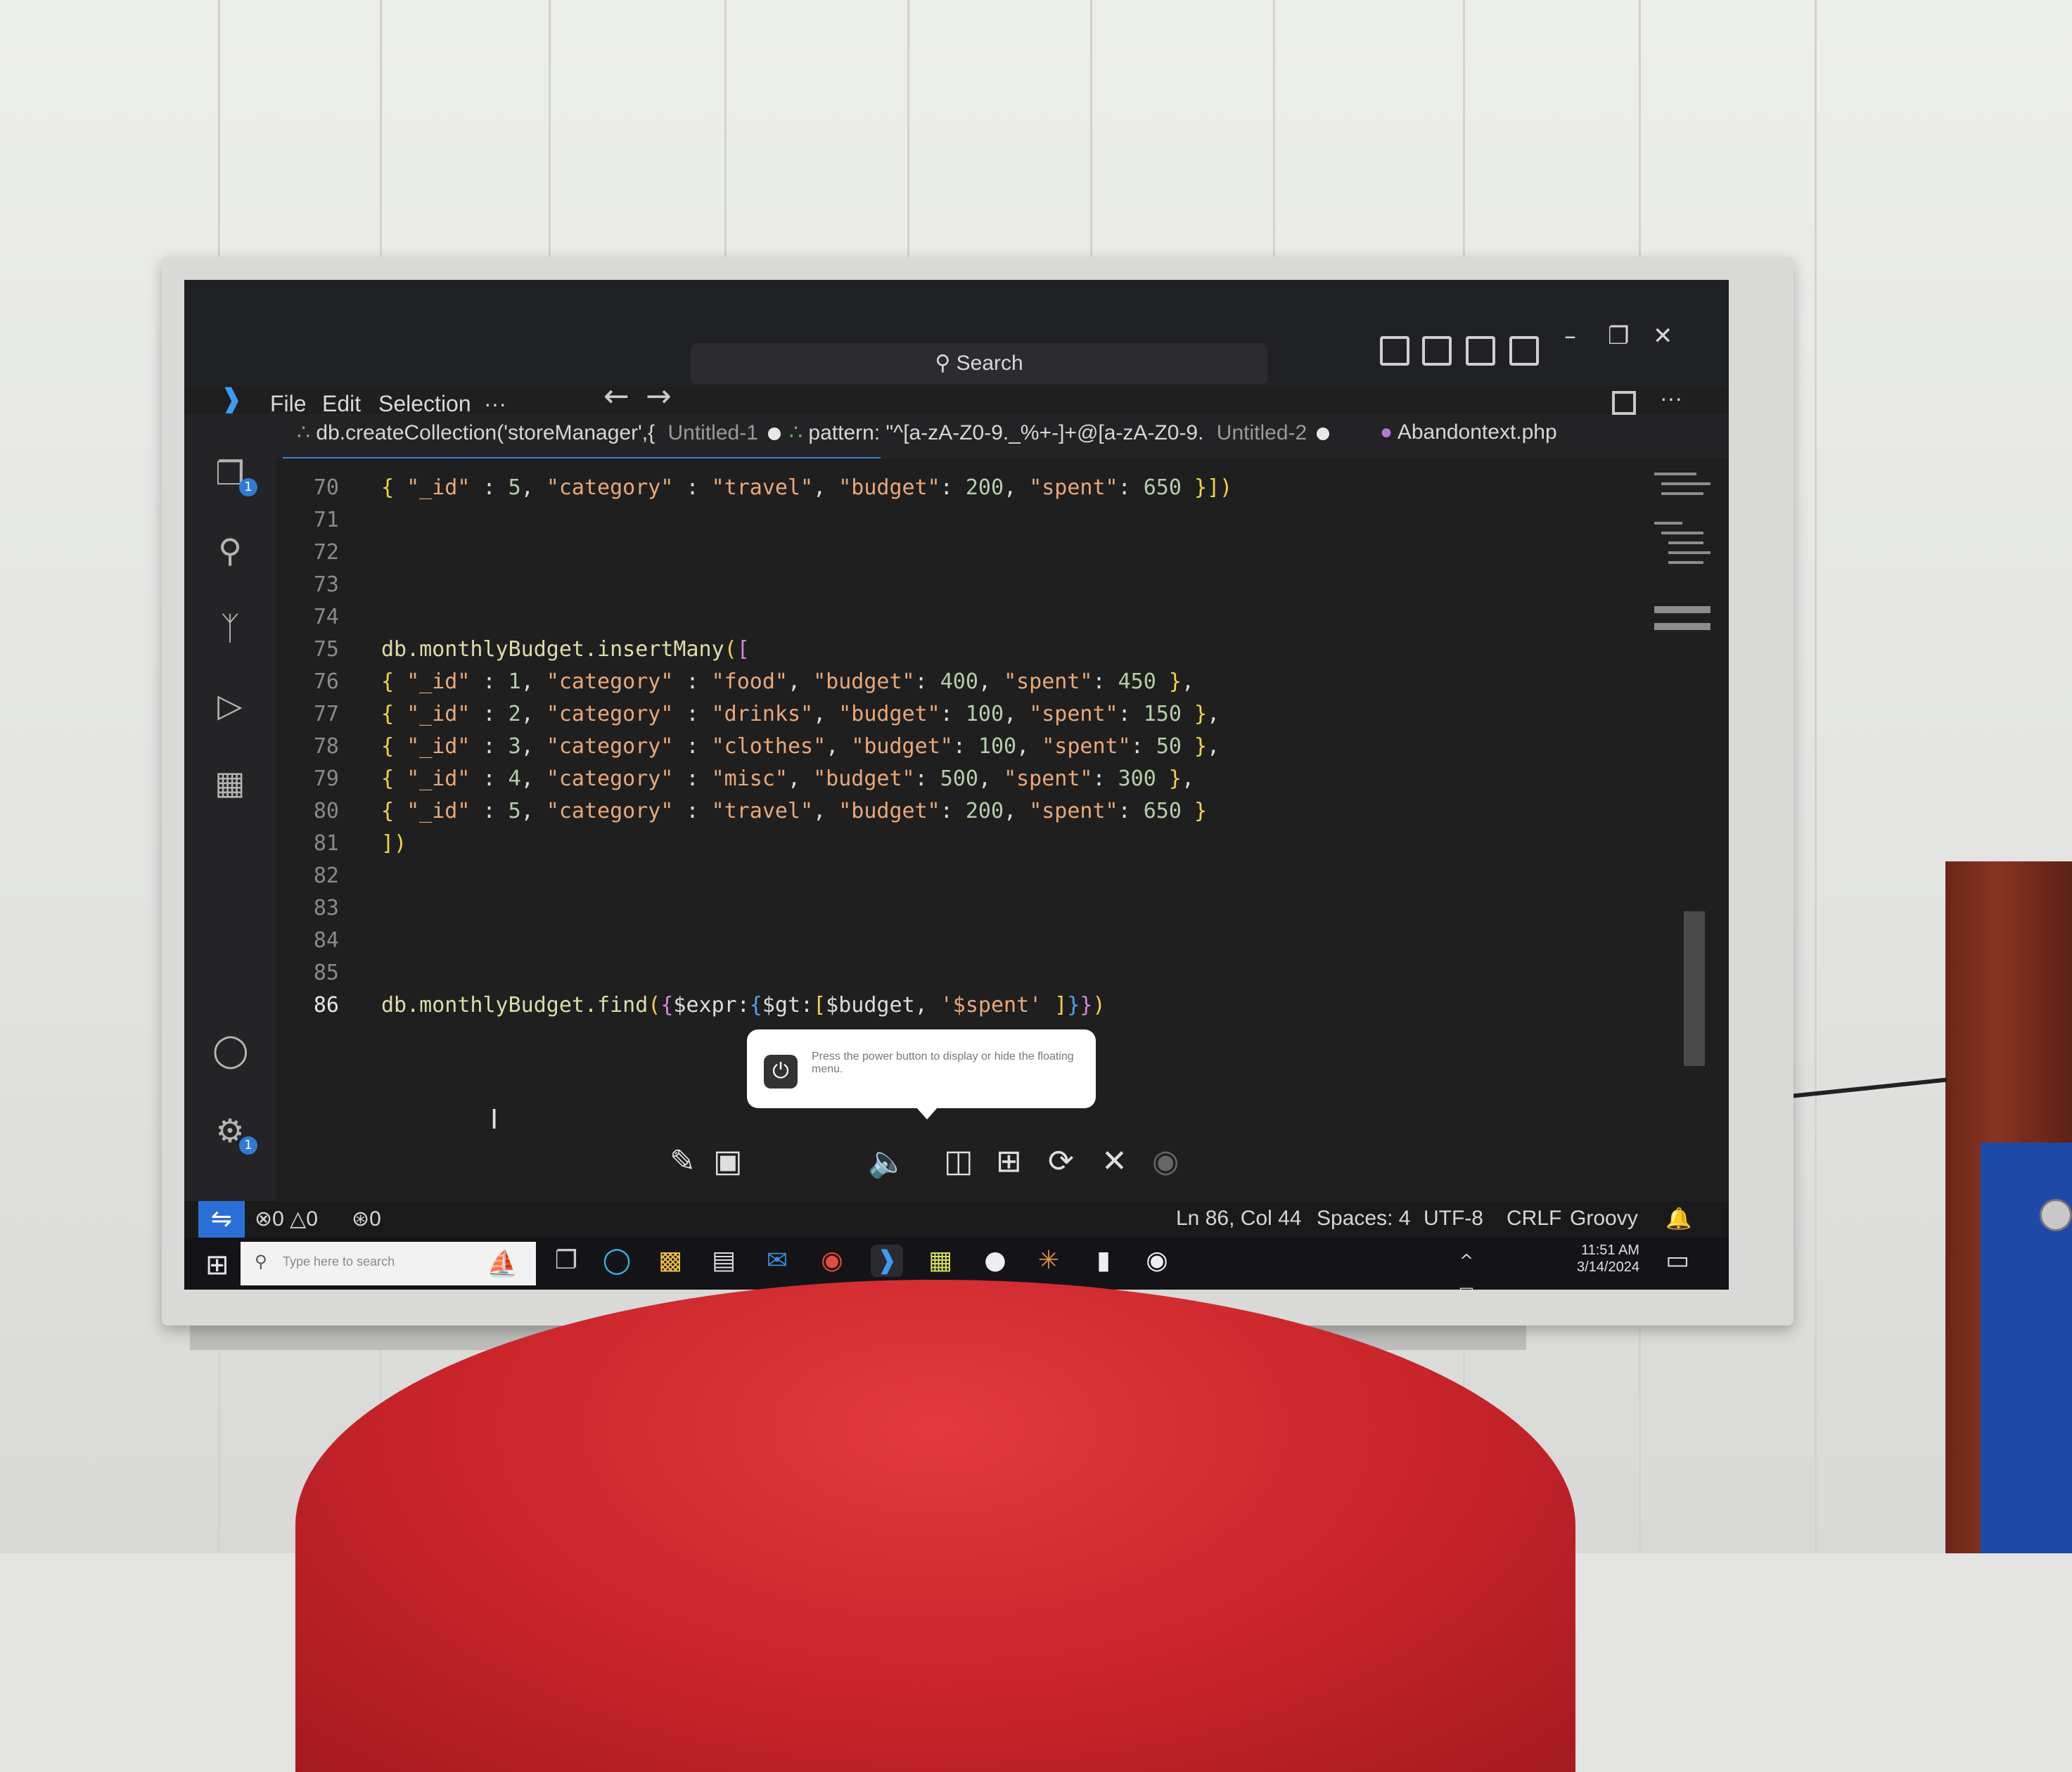  Describe the element at coordinates (979, 363) in the screenshot. I see `command-center-search: ⚲ Search` at that location.